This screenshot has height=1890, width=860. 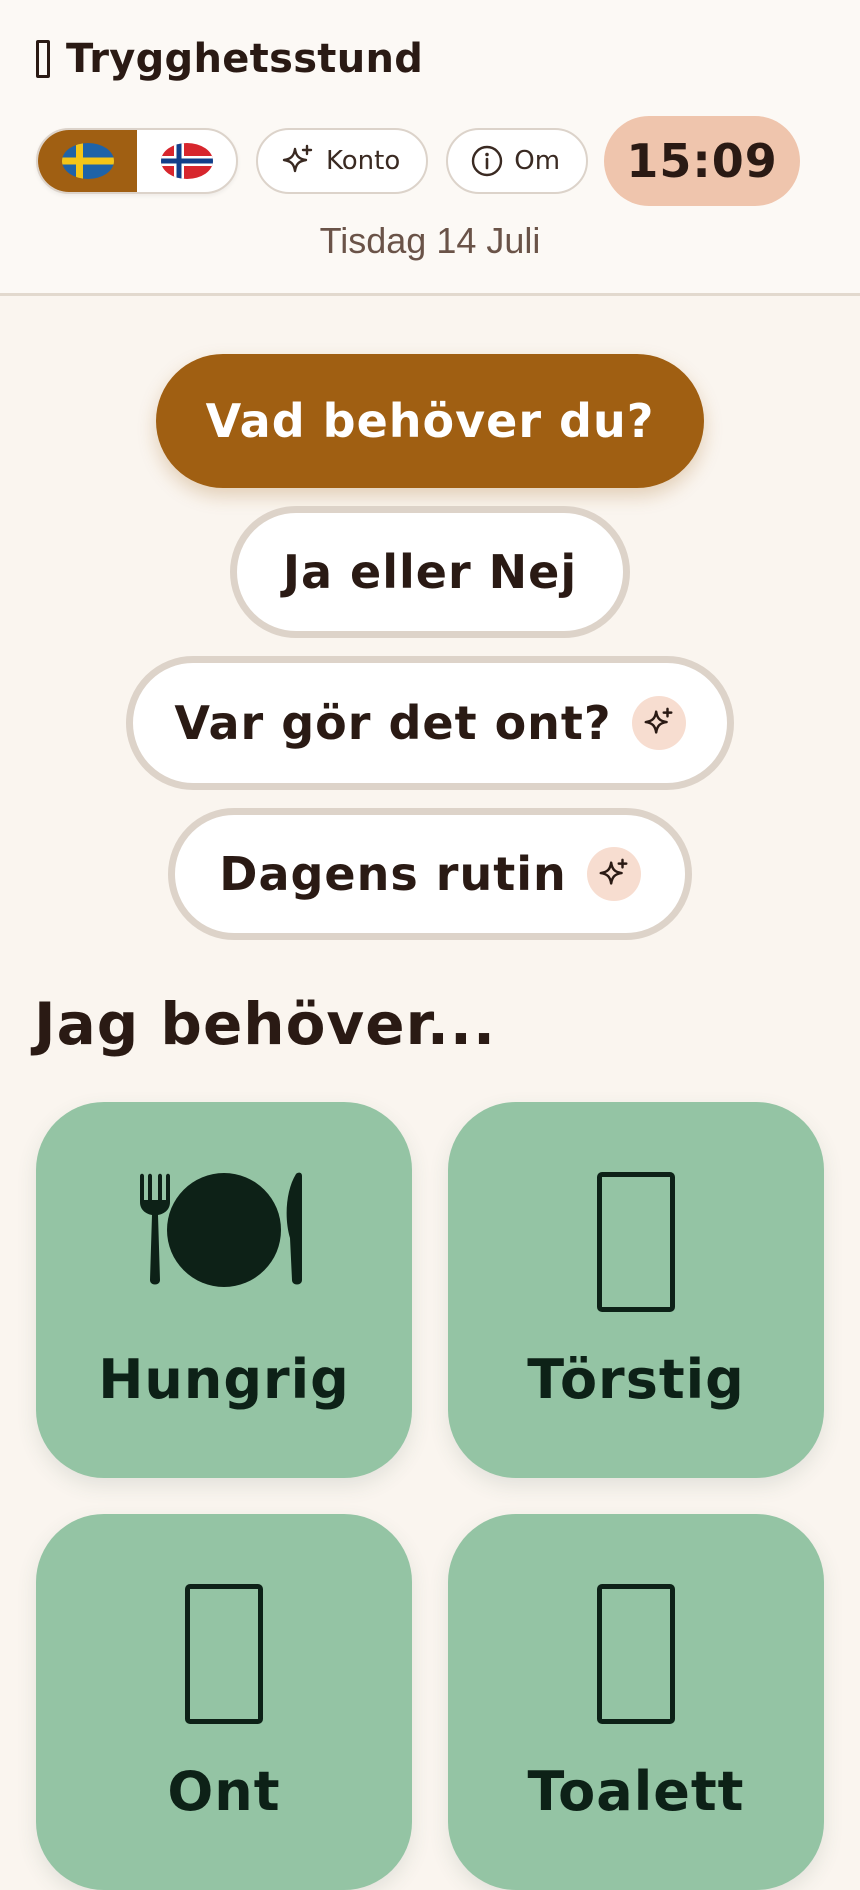 I want to click on tile-label: Hungrig, so click(x=224, y=1379).